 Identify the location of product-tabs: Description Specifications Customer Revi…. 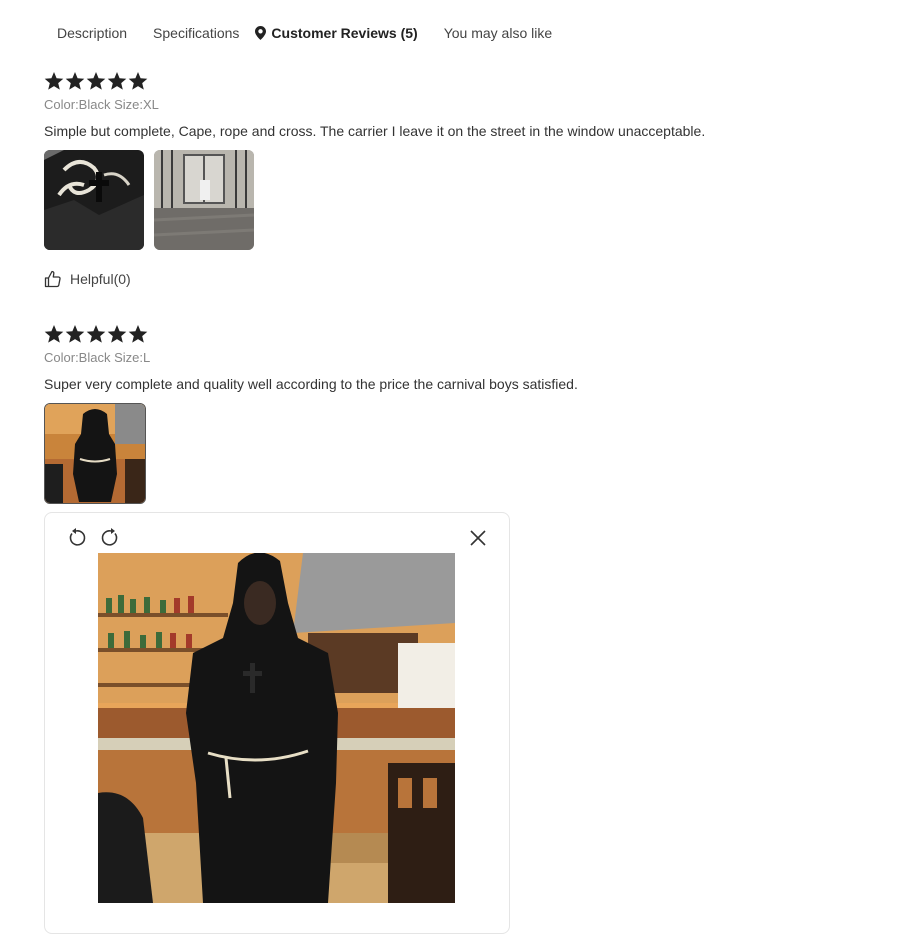
(317, 33).